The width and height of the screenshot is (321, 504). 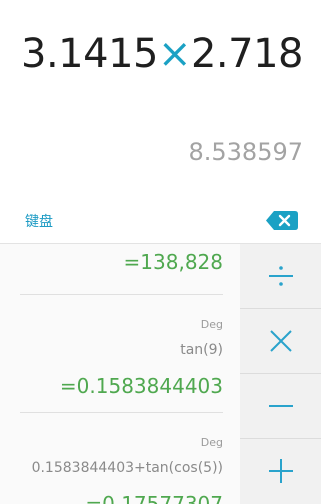 I want to click on left-operand: 3.1415, so click(x=89, y=54).